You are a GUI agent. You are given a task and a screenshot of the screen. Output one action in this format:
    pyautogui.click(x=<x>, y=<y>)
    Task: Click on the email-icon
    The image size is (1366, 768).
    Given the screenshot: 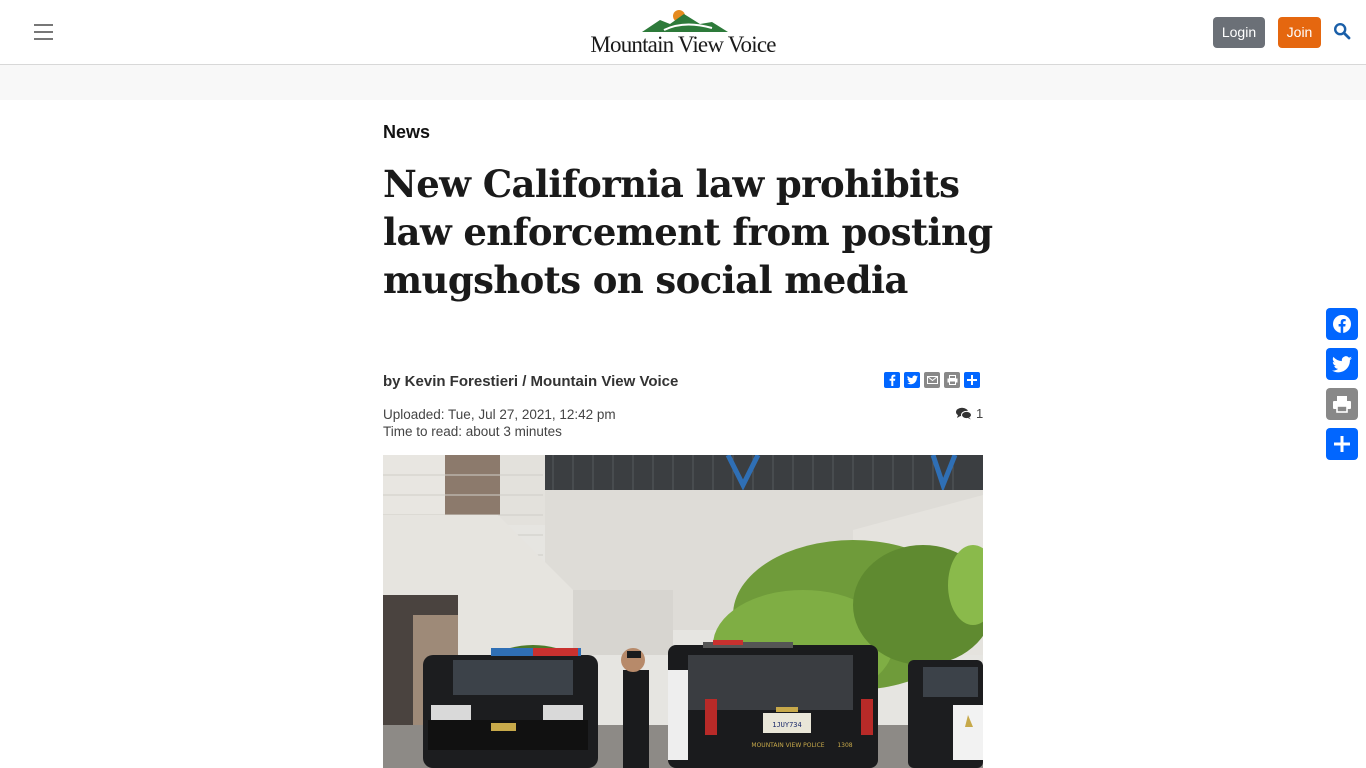 What is the action you would take?
    pyautogui.click(x=932, y=380)
    